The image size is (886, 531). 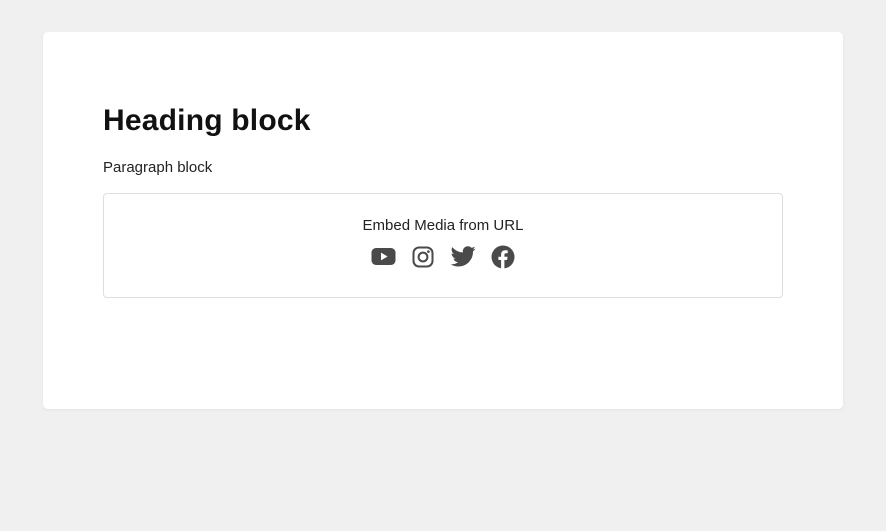 I want to click on facebook-icon, so click(x=503, y=256).